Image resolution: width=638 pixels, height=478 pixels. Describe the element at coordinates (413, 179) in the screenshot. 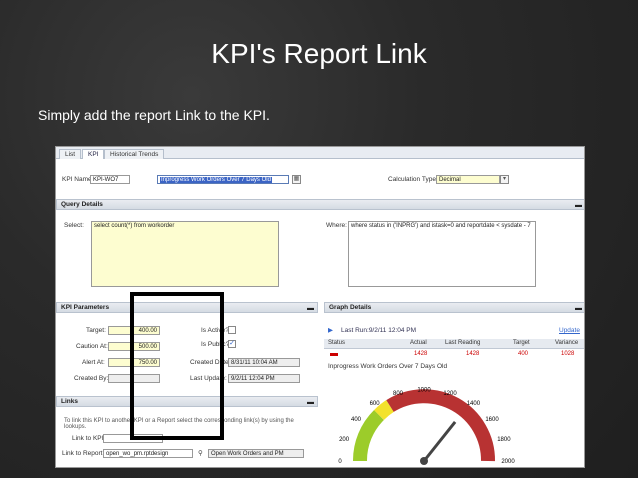

I see `calc-type-label: Calculation Type:` at that location.